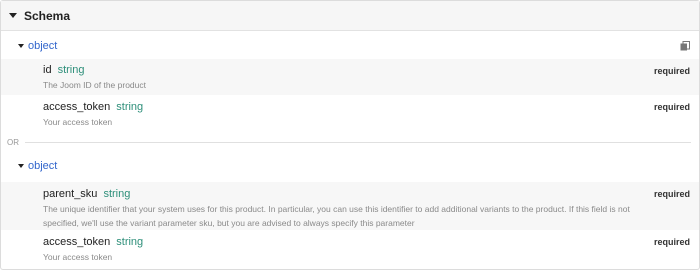 Image resolution: width=700 pixels, height=270 pixels. I want to click on property-name: parent_sku, so click(70, 194).